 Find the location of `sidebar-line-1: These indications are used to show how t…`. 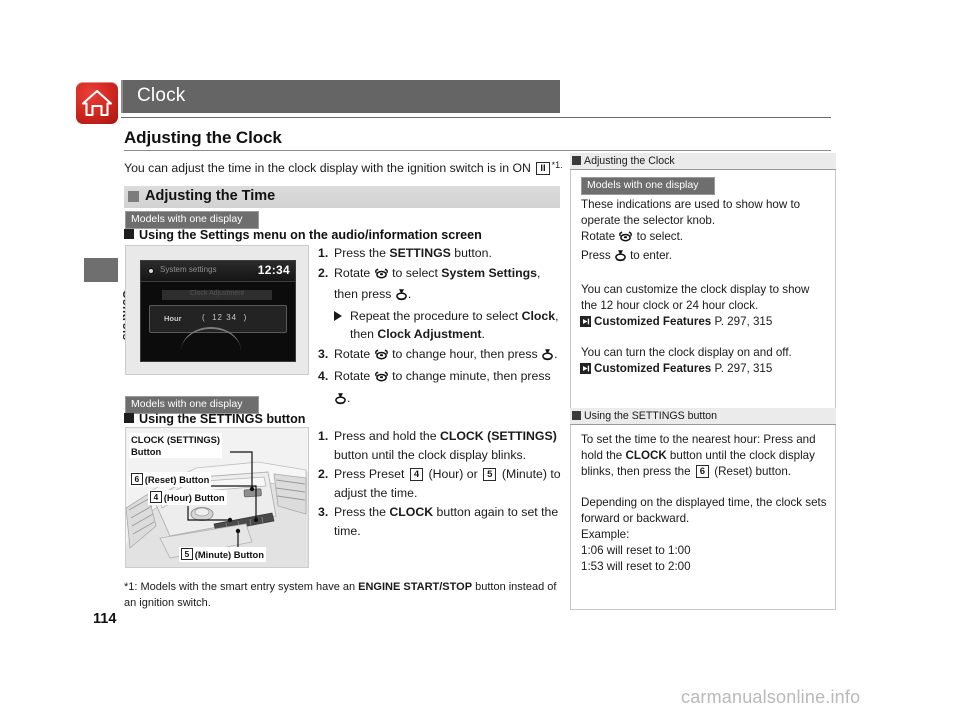

sidebar-line-1: These indications are used to show how t… is located at coordinates (691, 212).